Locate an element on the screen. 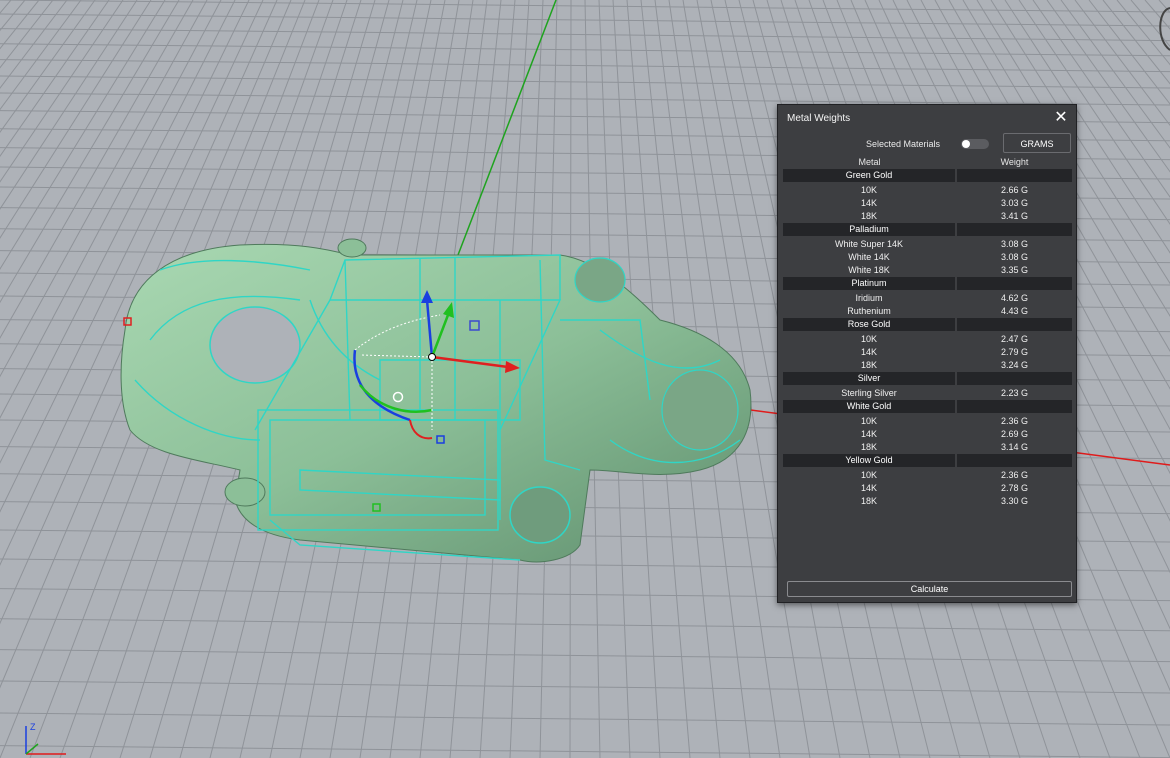 This screenshot has width=1170, height=758. metal-weight: 2.47 G is located at coordinates (1014, 339).